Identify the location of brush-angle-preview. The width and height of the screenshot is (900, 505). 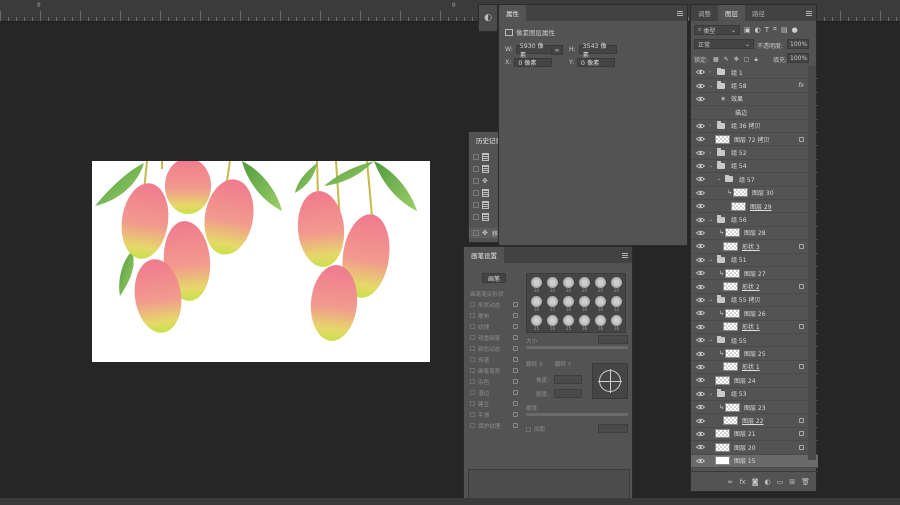
(610, 381).